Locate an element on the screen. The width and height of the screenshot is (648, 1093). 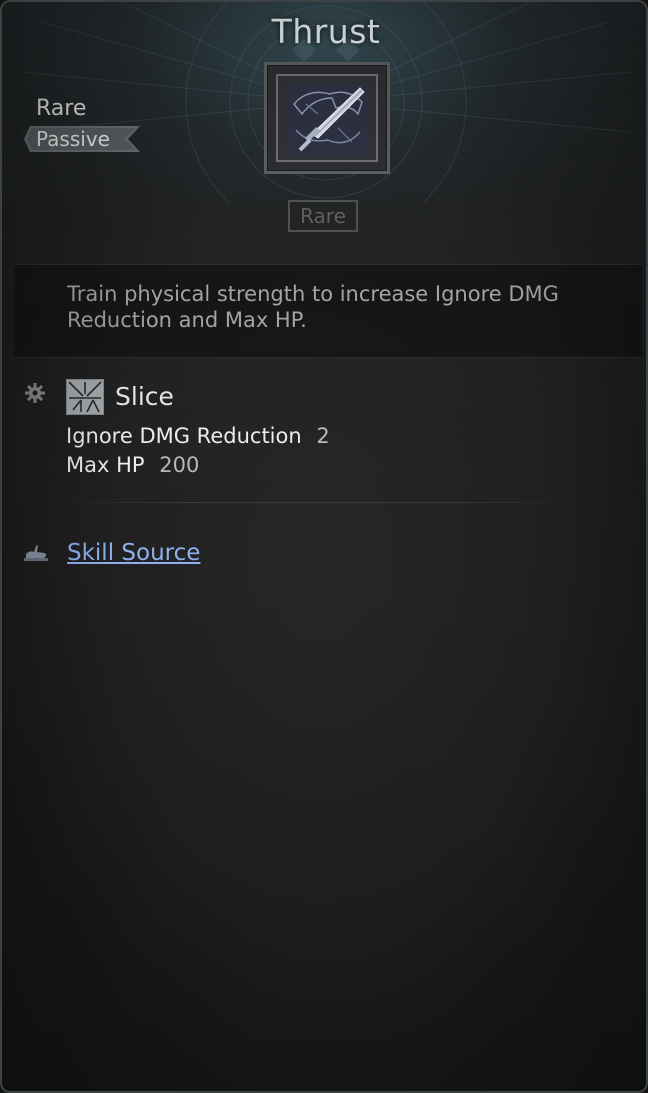
section-divider is located at coordinates (317, 502).